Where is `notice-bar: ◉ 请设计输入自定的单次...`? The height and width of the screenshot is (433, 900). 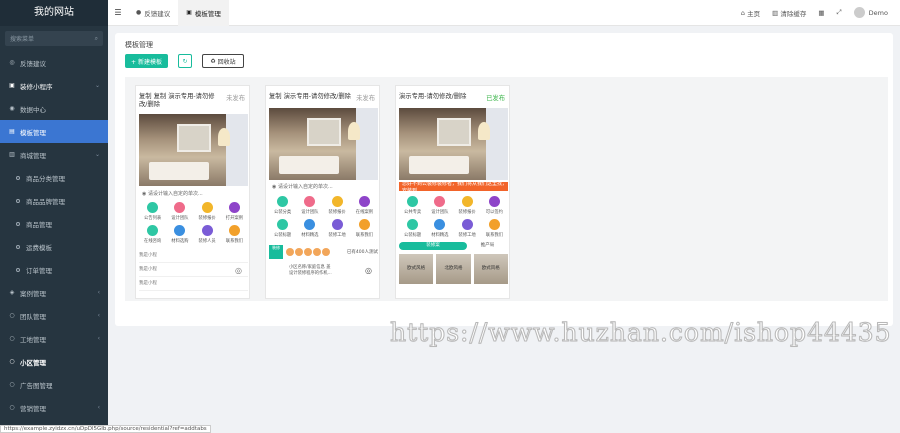
notice-bar: ◉ 请设计输入自定的单次... is located at coordinates (323, 186).